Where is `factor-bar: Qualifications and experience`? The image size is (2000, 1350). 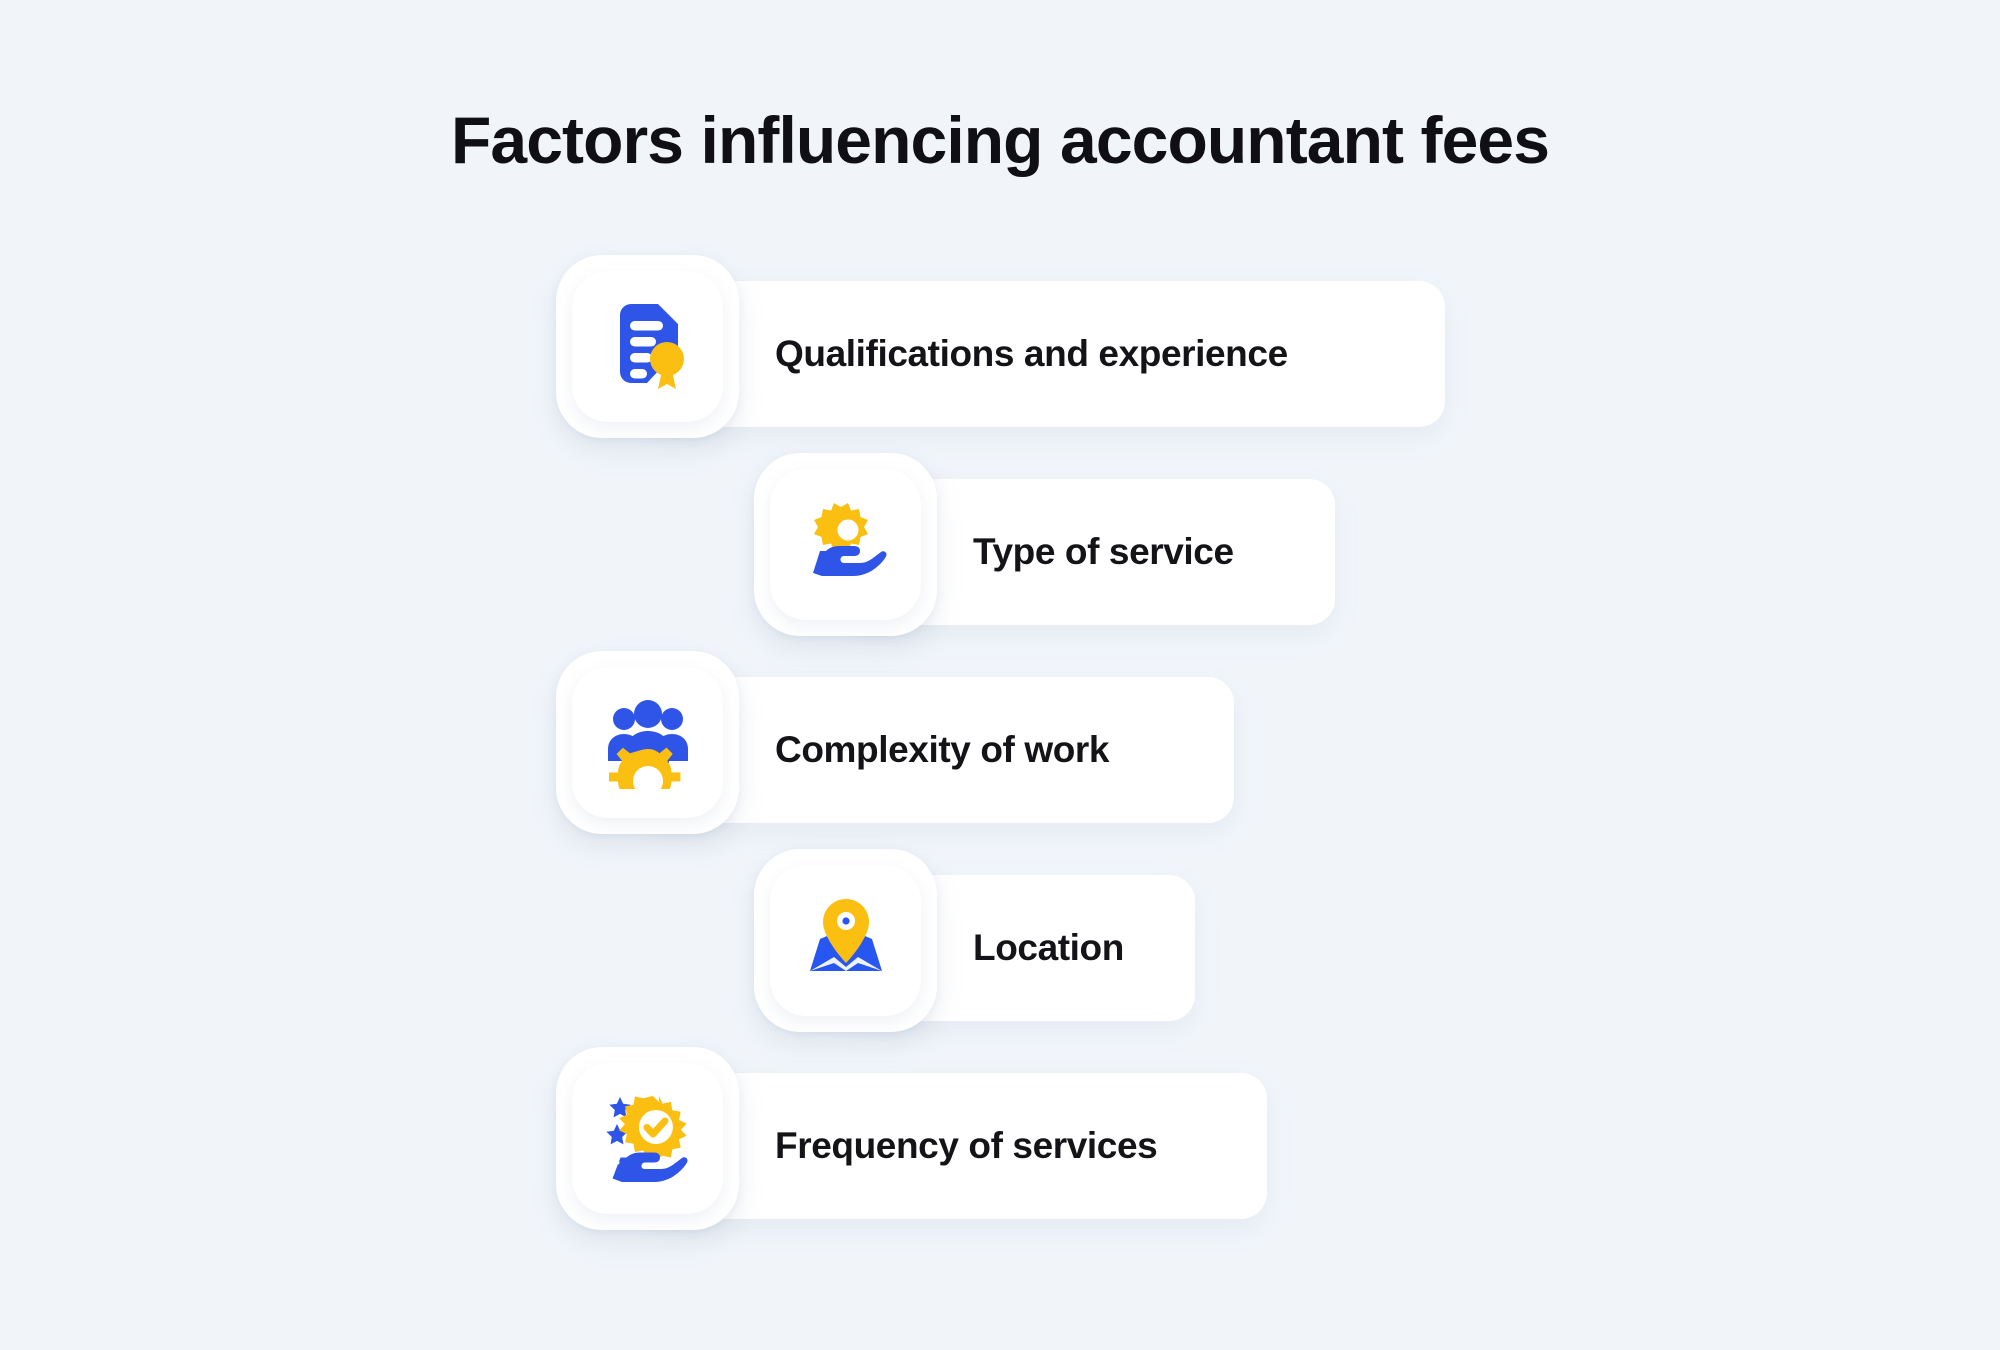
factor-bar: Qualifications and experience is located at coordinates (1045, 354).